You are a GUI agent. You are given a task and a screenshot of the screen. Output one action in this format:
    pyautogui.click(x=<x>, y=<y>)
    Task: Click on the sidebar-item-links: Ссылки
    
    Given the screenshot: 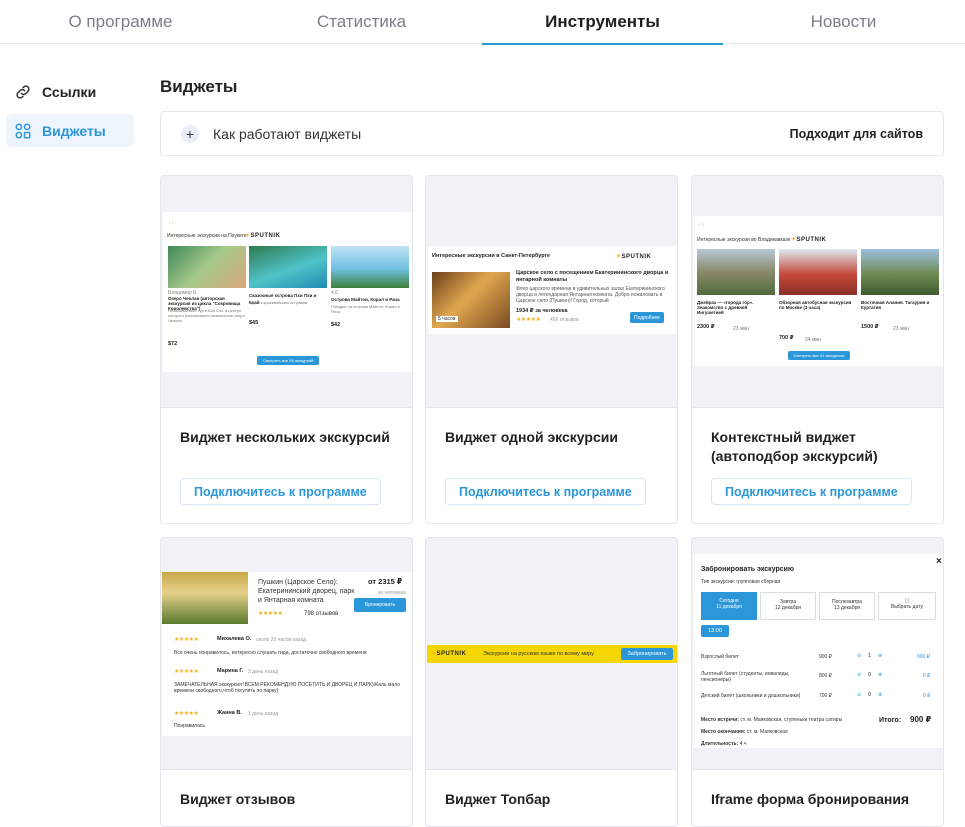 What is the action you would take?
    pyautogui.click(x=70, y=91)
    